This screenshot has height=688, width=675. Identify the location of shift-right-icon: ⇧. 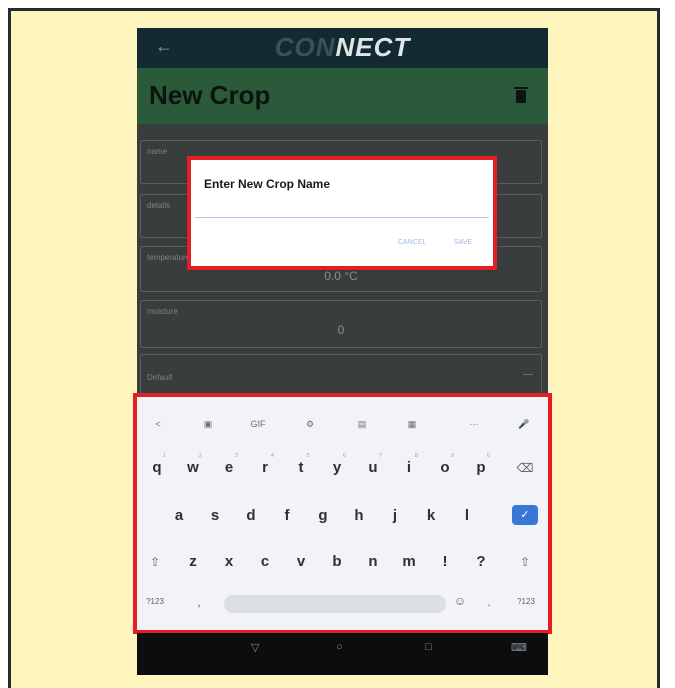
(525, 562).